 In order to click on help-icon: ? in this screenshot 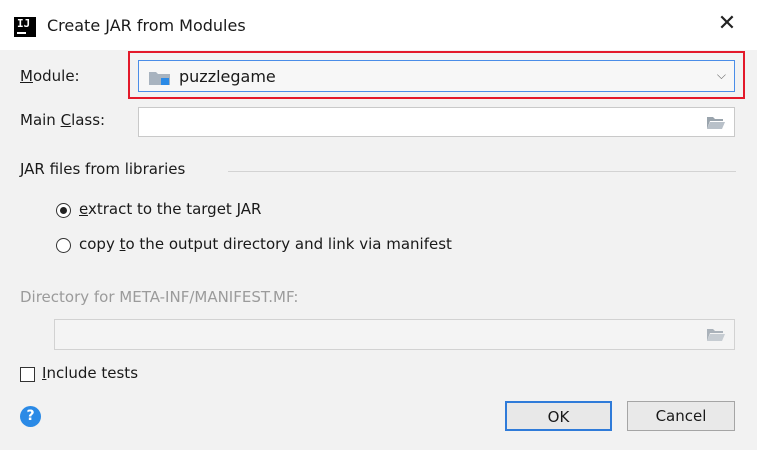, I will do `click(30, 416)`.